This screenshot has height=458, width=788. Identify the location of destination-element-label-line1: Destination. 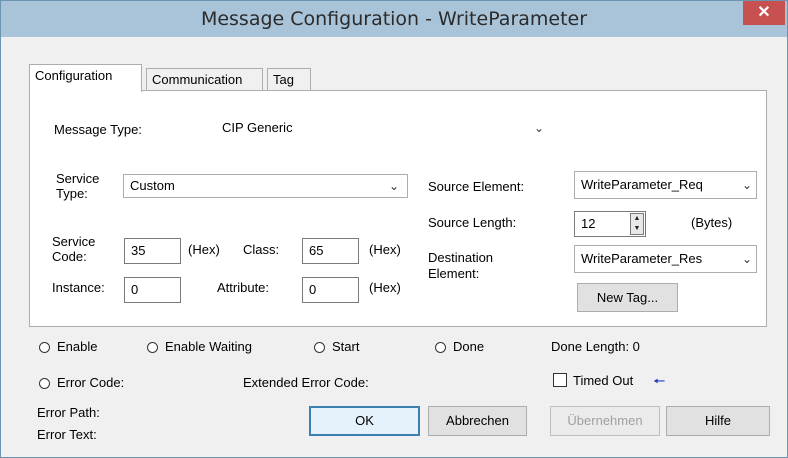
(461, 257).